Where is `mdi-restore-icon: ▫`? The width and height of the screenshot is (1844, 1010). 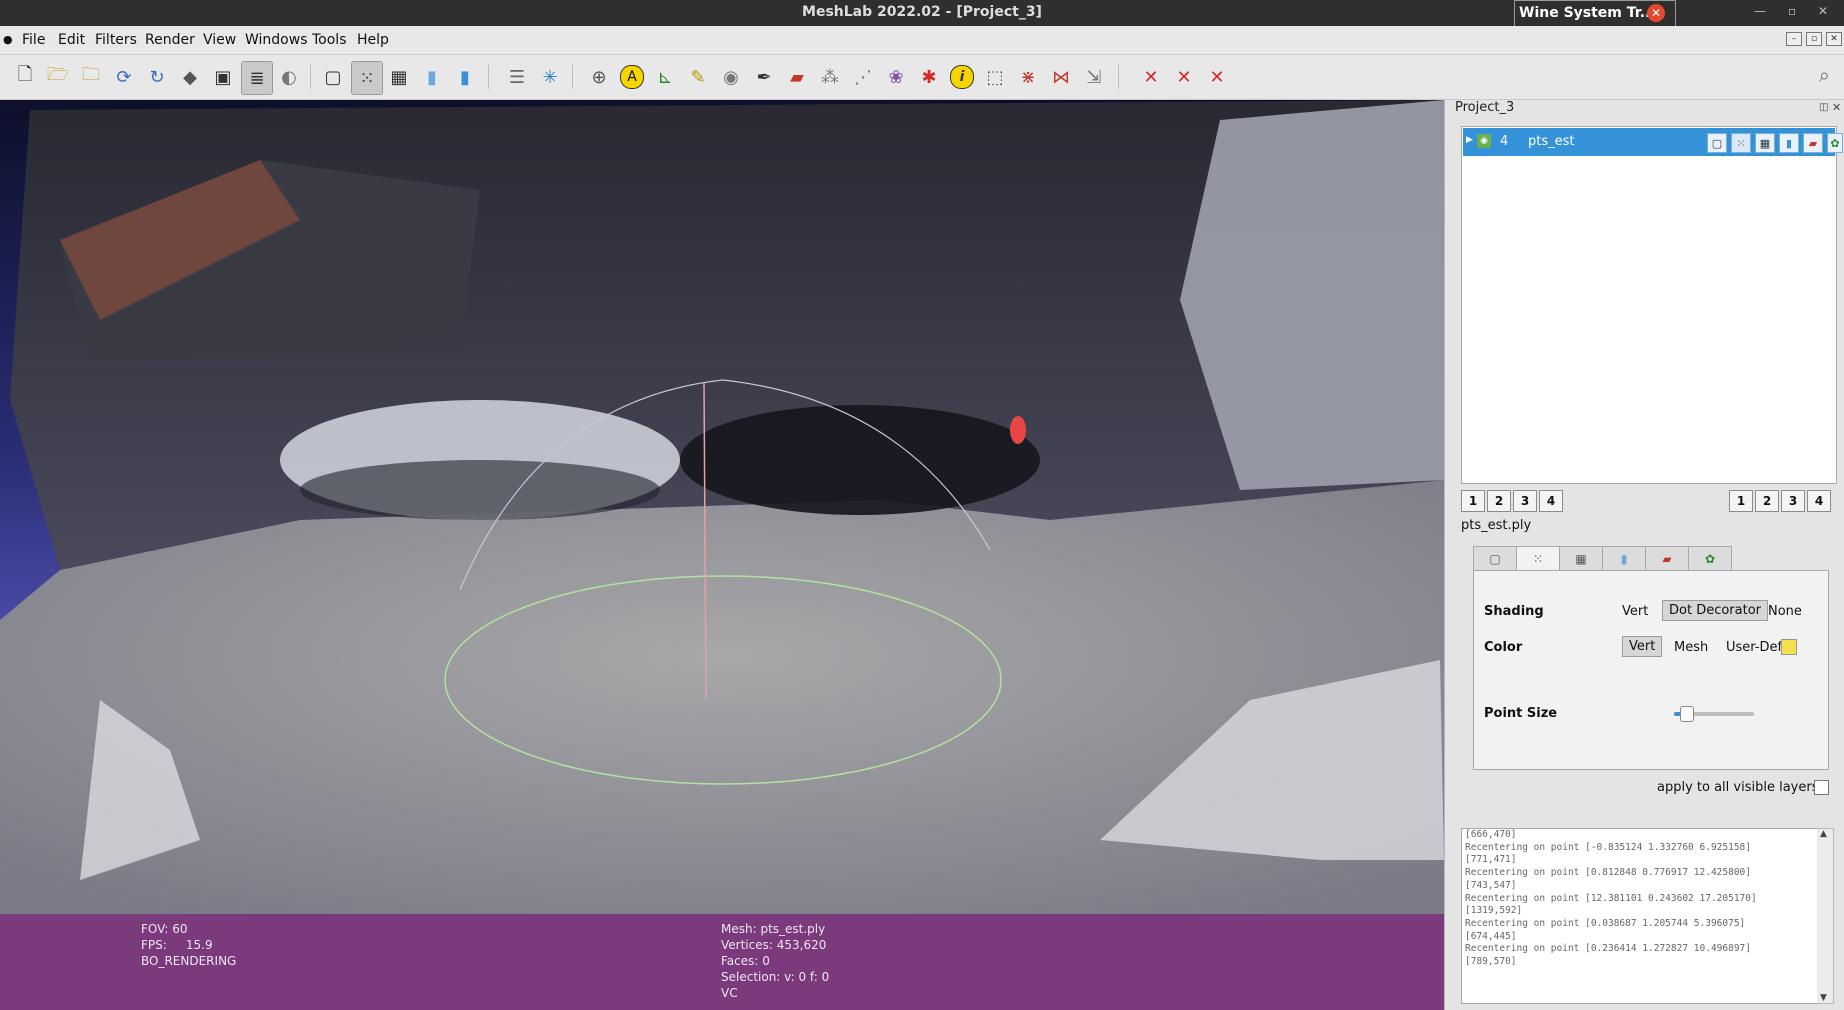 mdi-restore-icon: ▫ is located at coordinates (1814, 39).